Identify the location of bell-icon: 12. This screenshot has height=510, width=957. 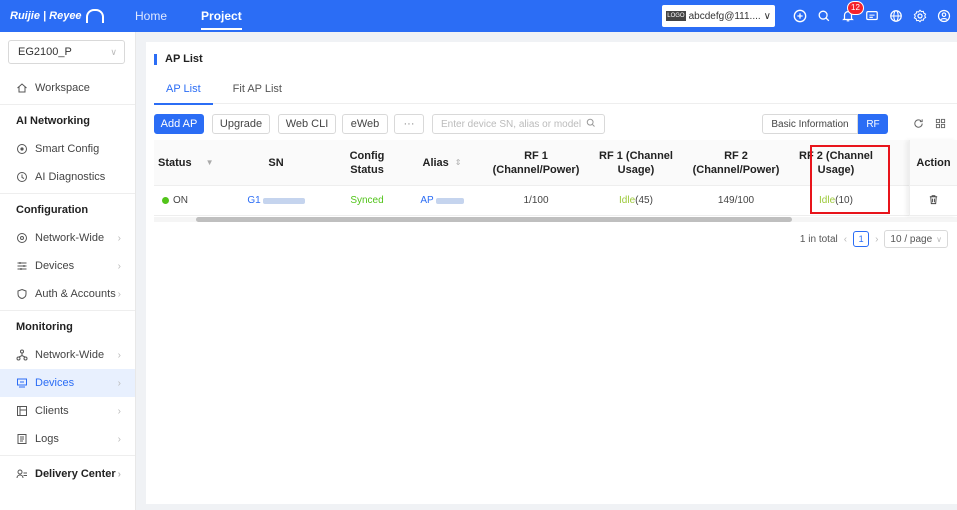
(852, 12).